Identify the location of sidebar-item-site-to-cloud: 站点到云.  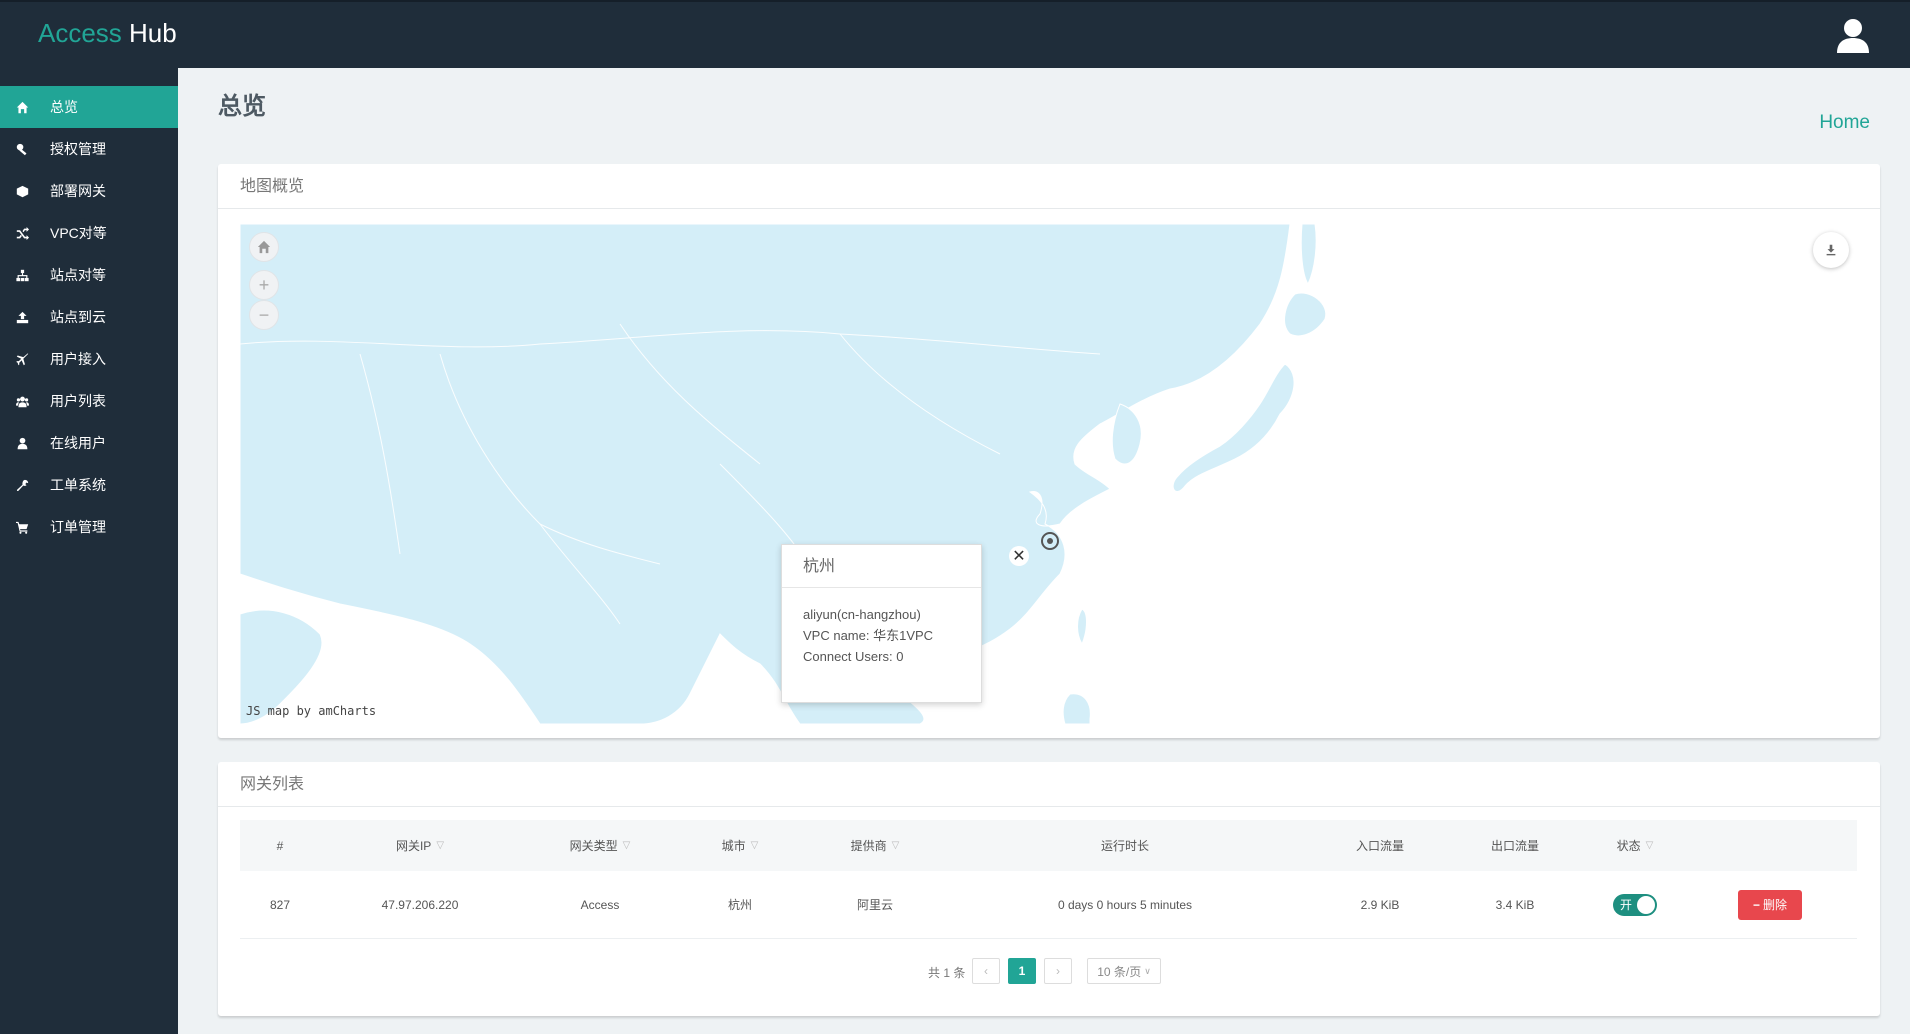
(89, 317).